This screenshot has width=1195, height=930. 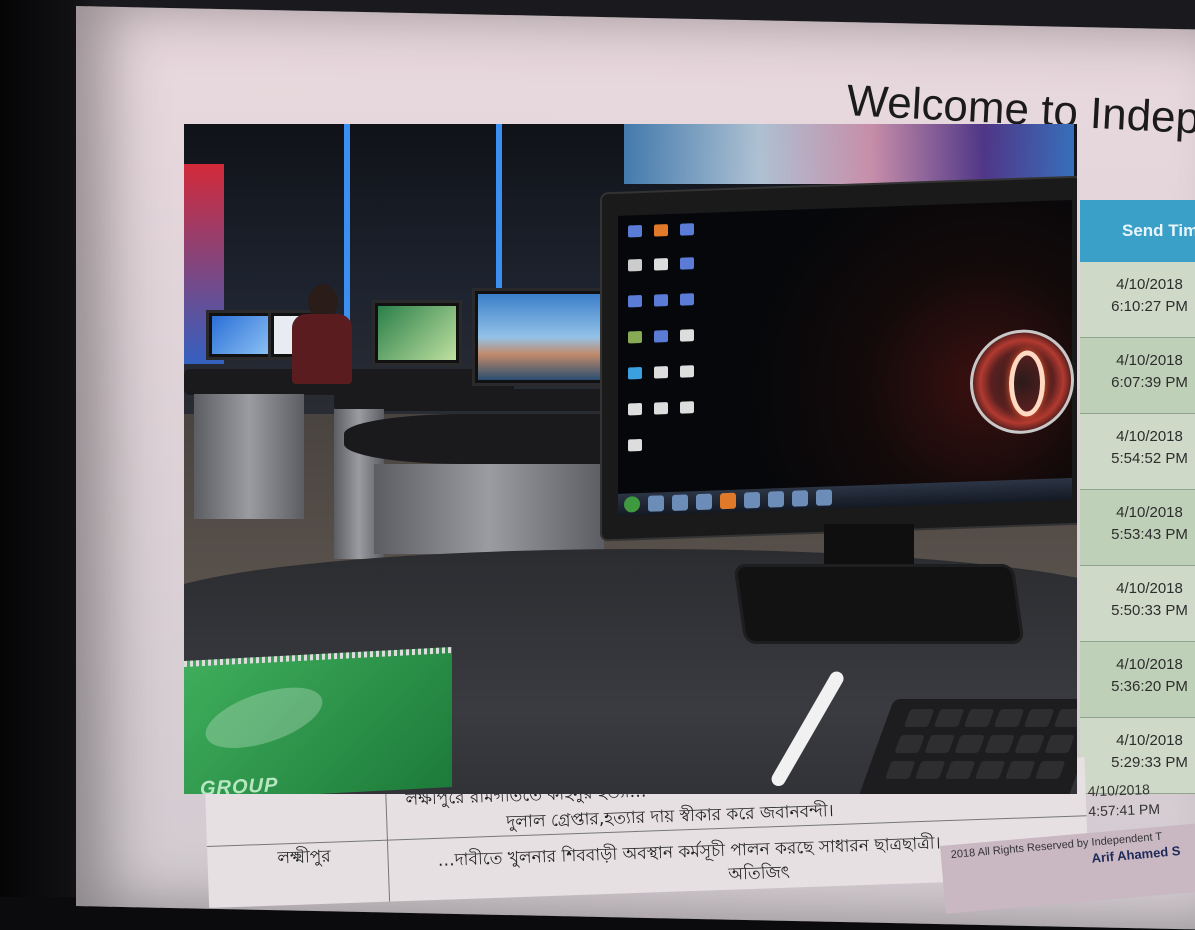 What do you see at coordinates (1149, 458) in the screenshot?
I see `send-clock: 5:54:52 PM` at bounding box center [1149, 458].